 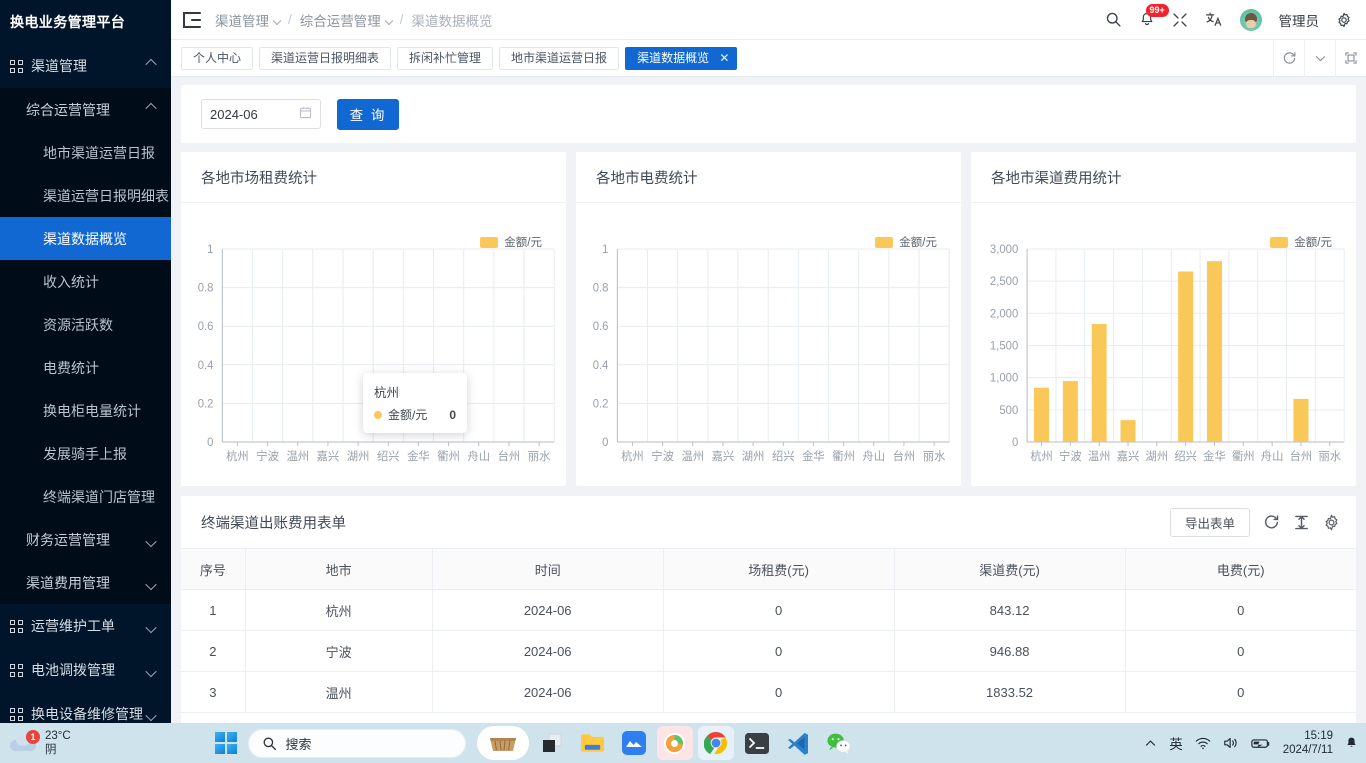 I want to click on tray-expand-chevron-icon, so click(x=1150, y=743).